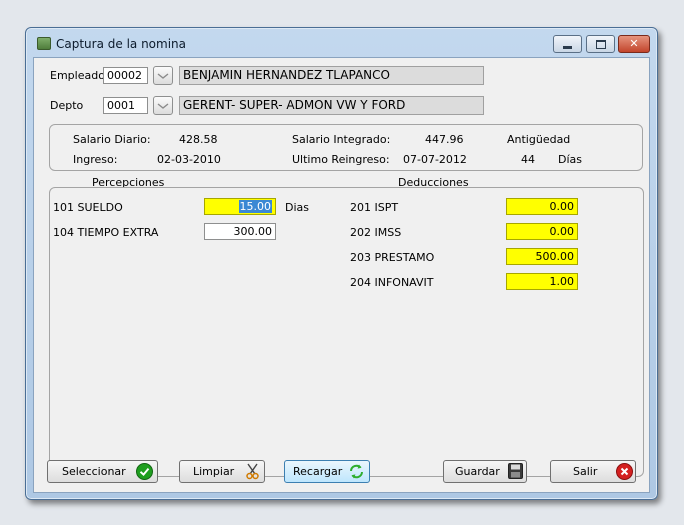  What do you see at coordinates (125, 75) in the screenshot?
I see `empleado-code-input: 00002` at bounding box center [125, 75].